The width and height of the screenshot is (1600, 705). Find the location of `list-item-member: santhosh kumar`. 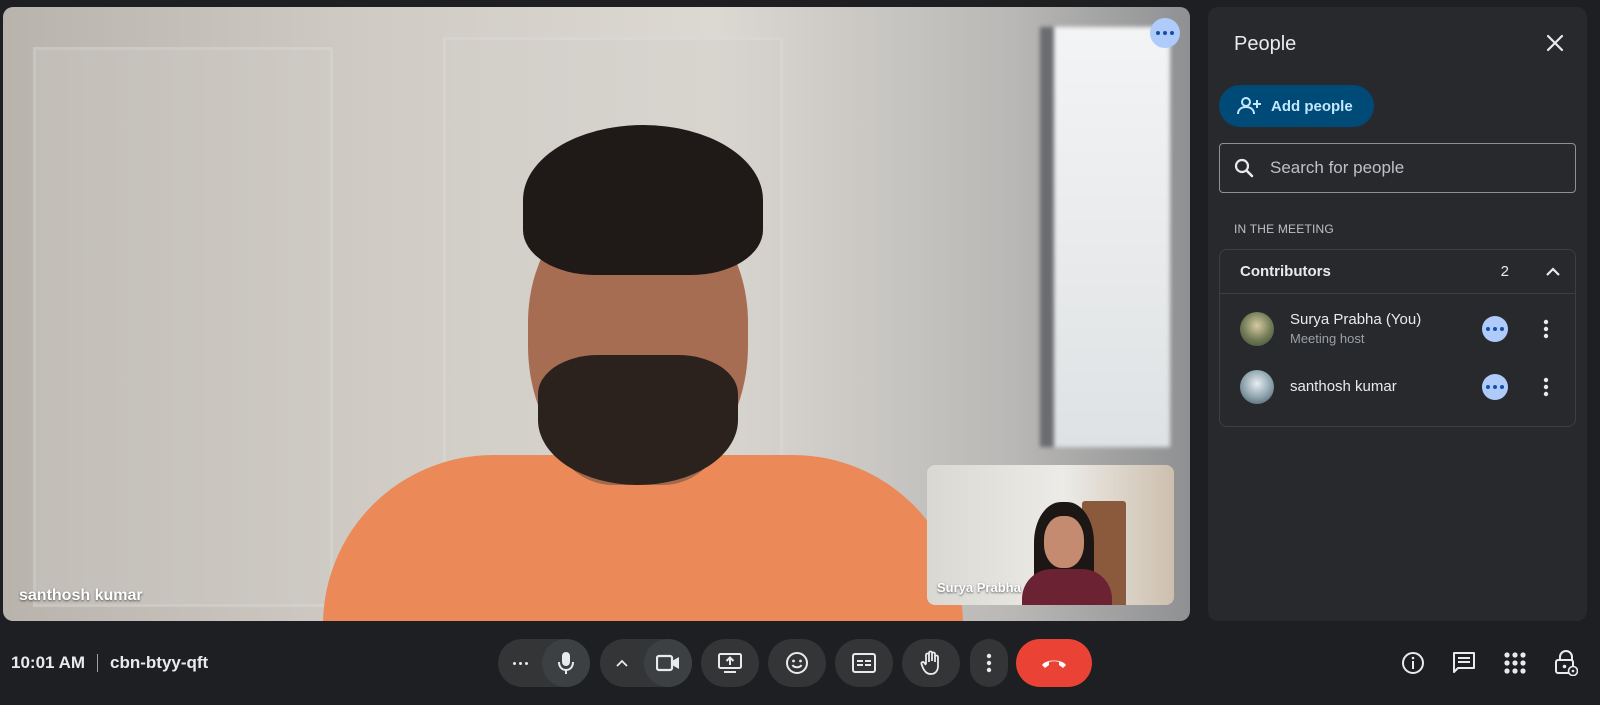

list-item-member: santhosh kumar is located at coordinates (1398, 387).